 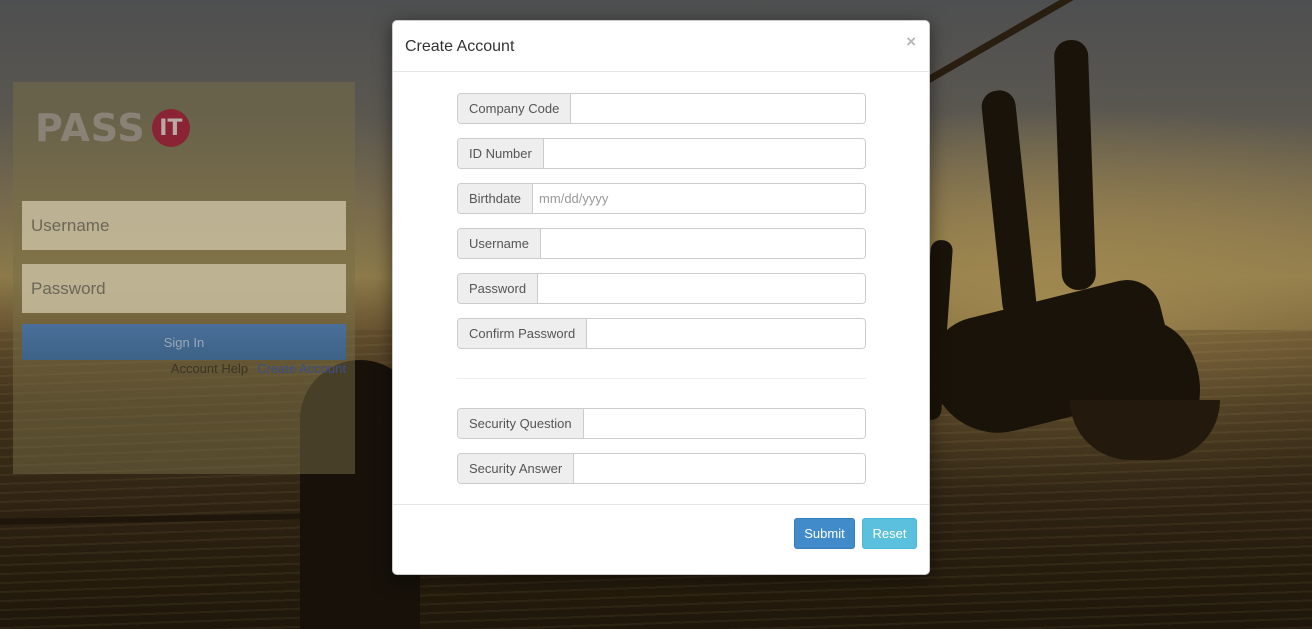 What do you see at coordinates (515, 108) in the screenshot?
I see `company-code-label: Company Code` at bounding box center [515, 108].